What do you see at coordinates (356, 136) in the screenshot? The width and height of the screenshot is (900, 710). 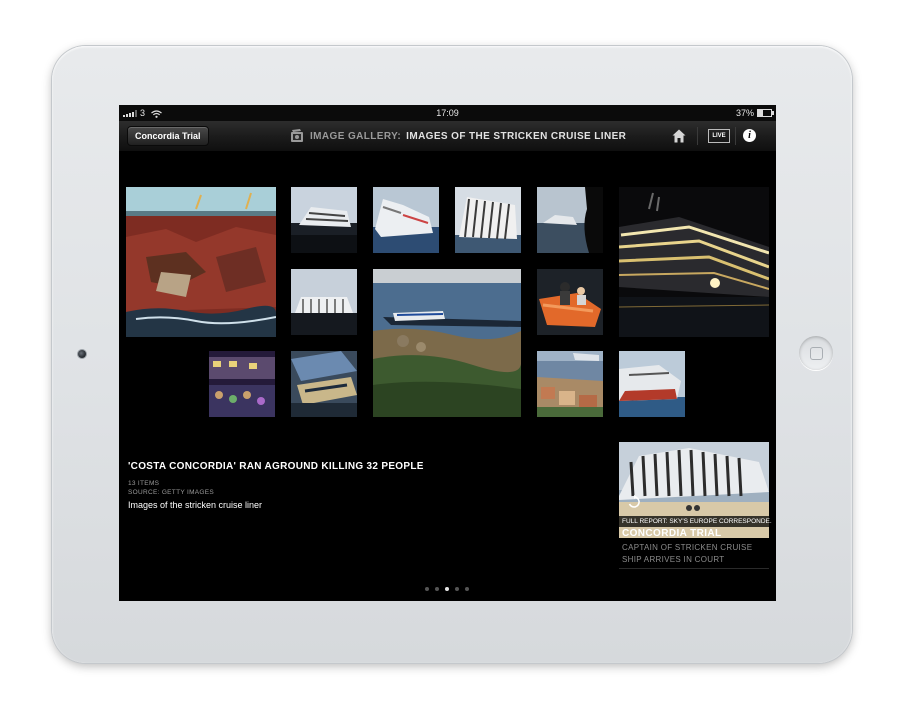 I see `section-label: IMAGE GALLERY:` at bounding box center [356, 136].